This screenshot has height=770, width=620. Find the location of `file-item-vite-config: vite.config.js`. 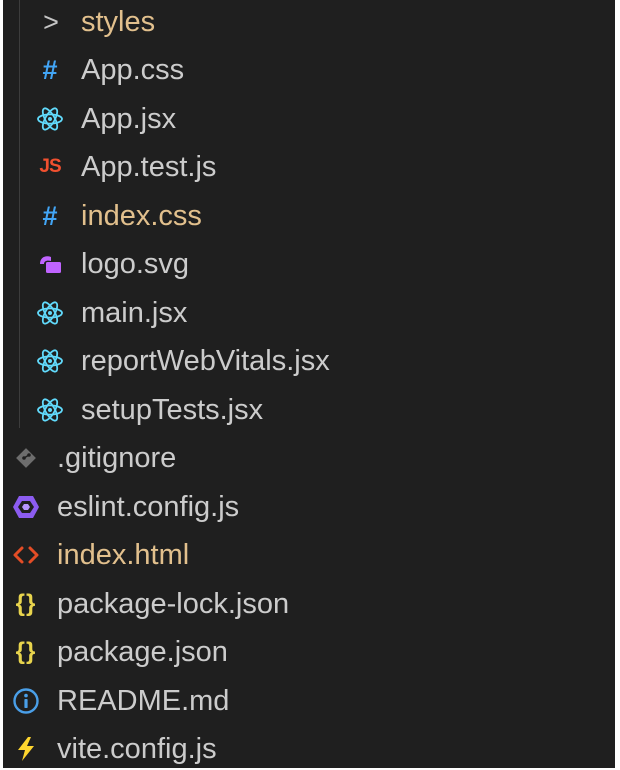

file-item-vite-config: vite.config.js is located at coordinates (309, 746).